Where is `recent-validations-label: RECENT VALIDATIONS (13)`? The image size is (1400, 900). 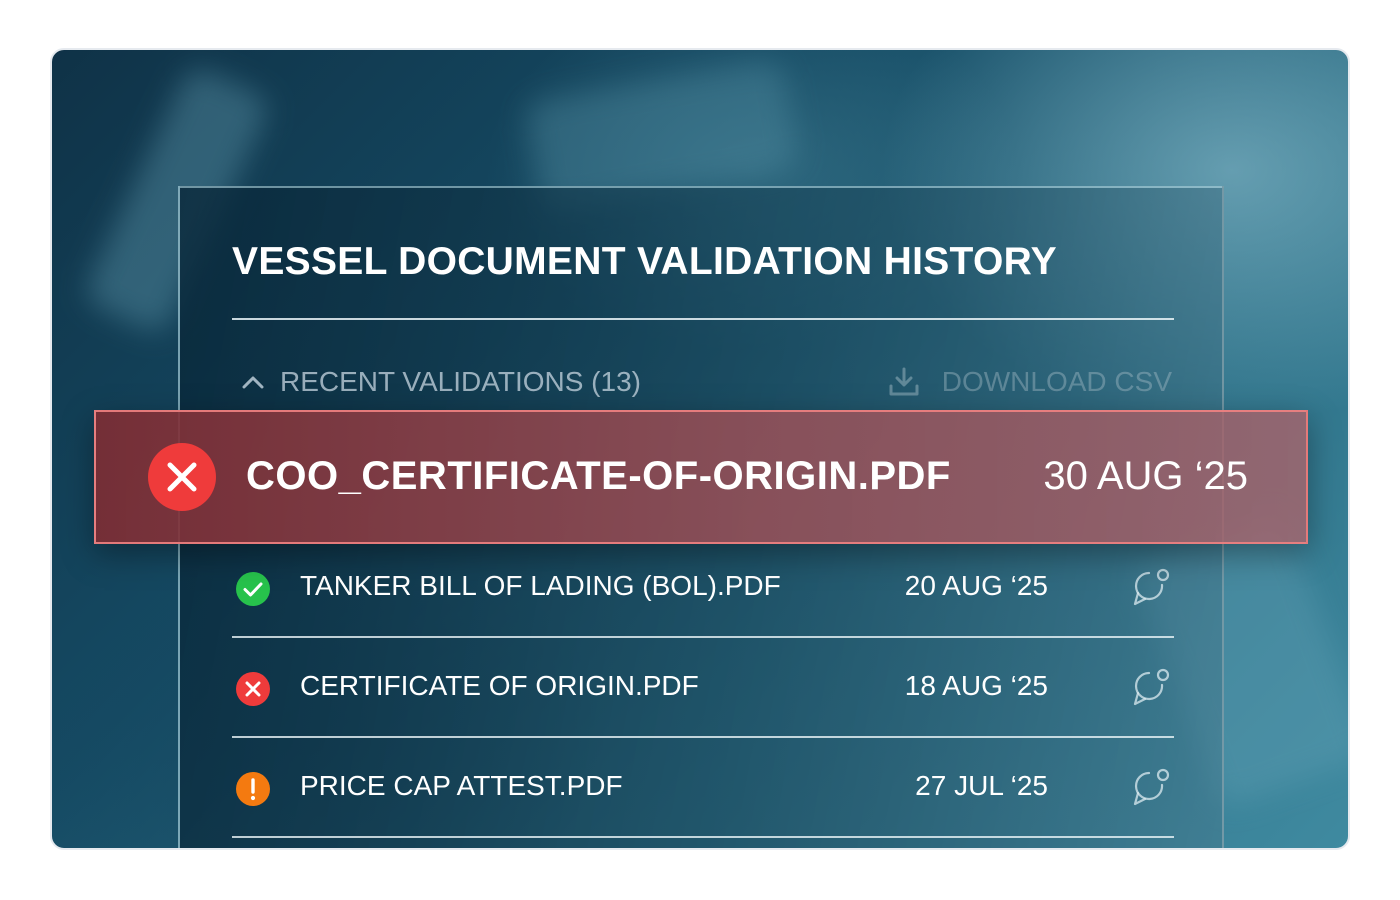 recent-validations-label: RECENT VALIDATIONS (13) is located at coordinates (460, 381).